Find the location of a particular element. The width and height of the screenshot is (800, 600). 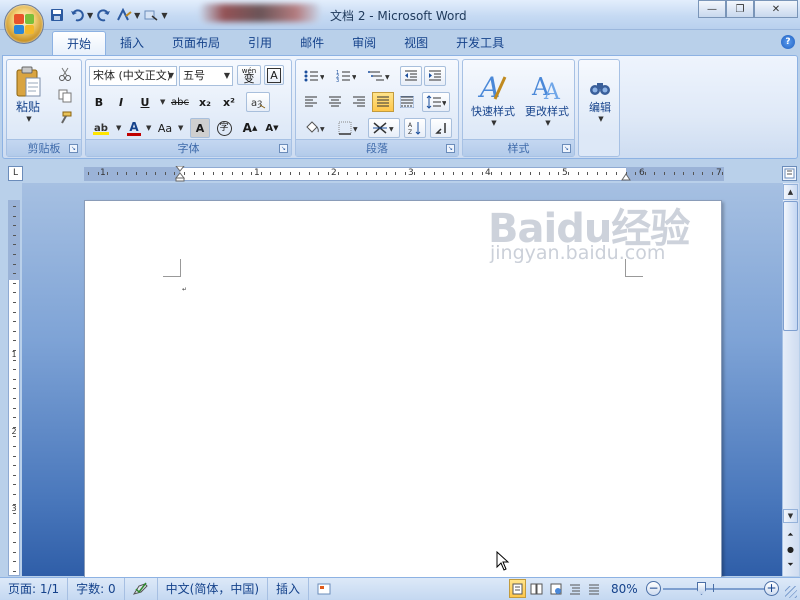

styles-launcher-icon: ↘ is located at coordinates (566, 148).